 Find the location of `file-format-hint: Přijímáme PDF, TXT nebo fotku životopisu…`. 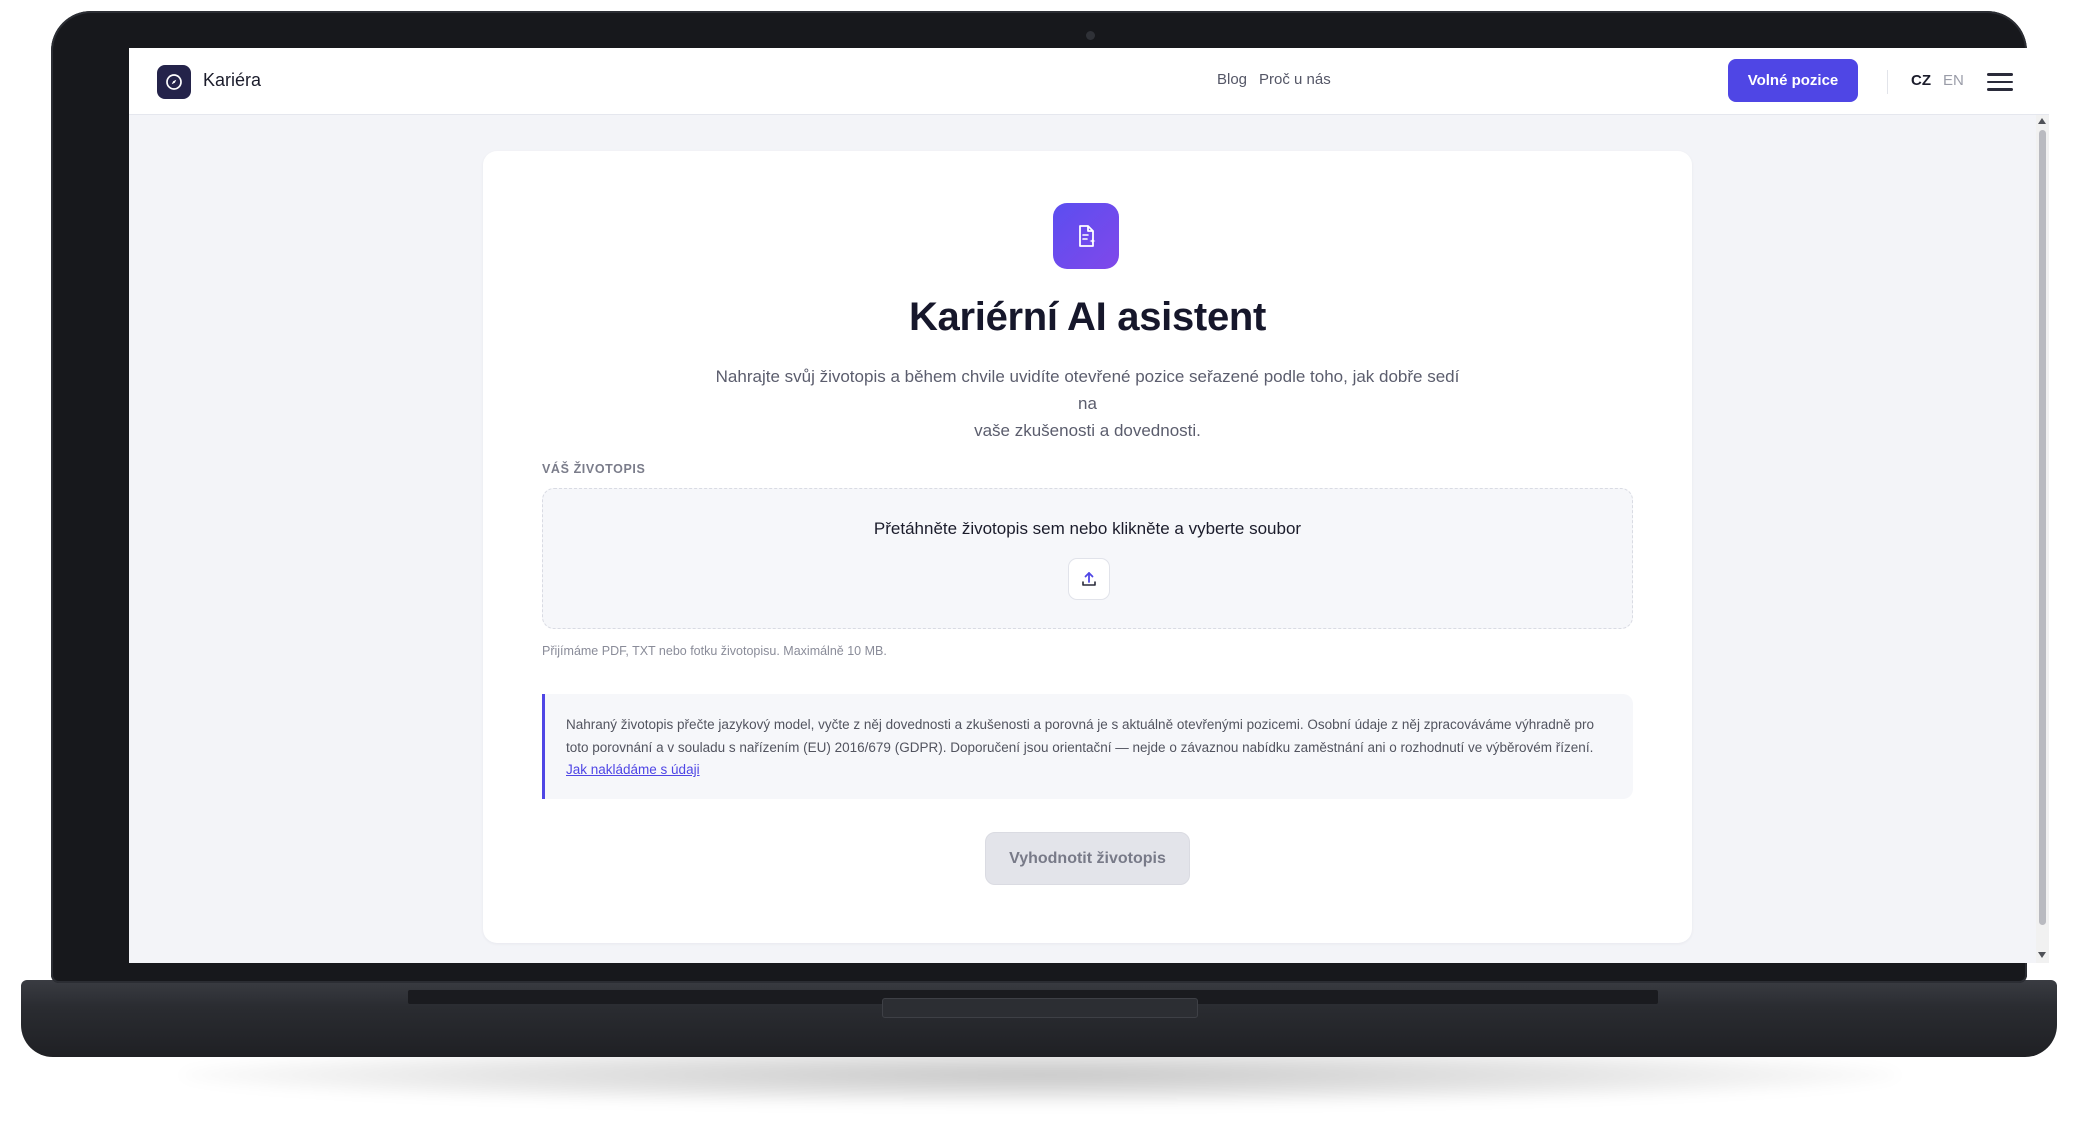

file-format-hint: Přijímáme PDF, TXT nebo fotku životopisu… is located at coordinates (714, 651).